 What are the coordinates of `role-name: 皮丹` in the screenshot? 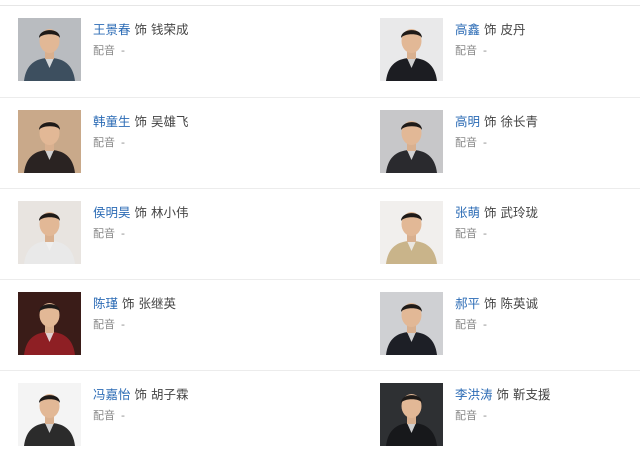 It's located at (513, 29).